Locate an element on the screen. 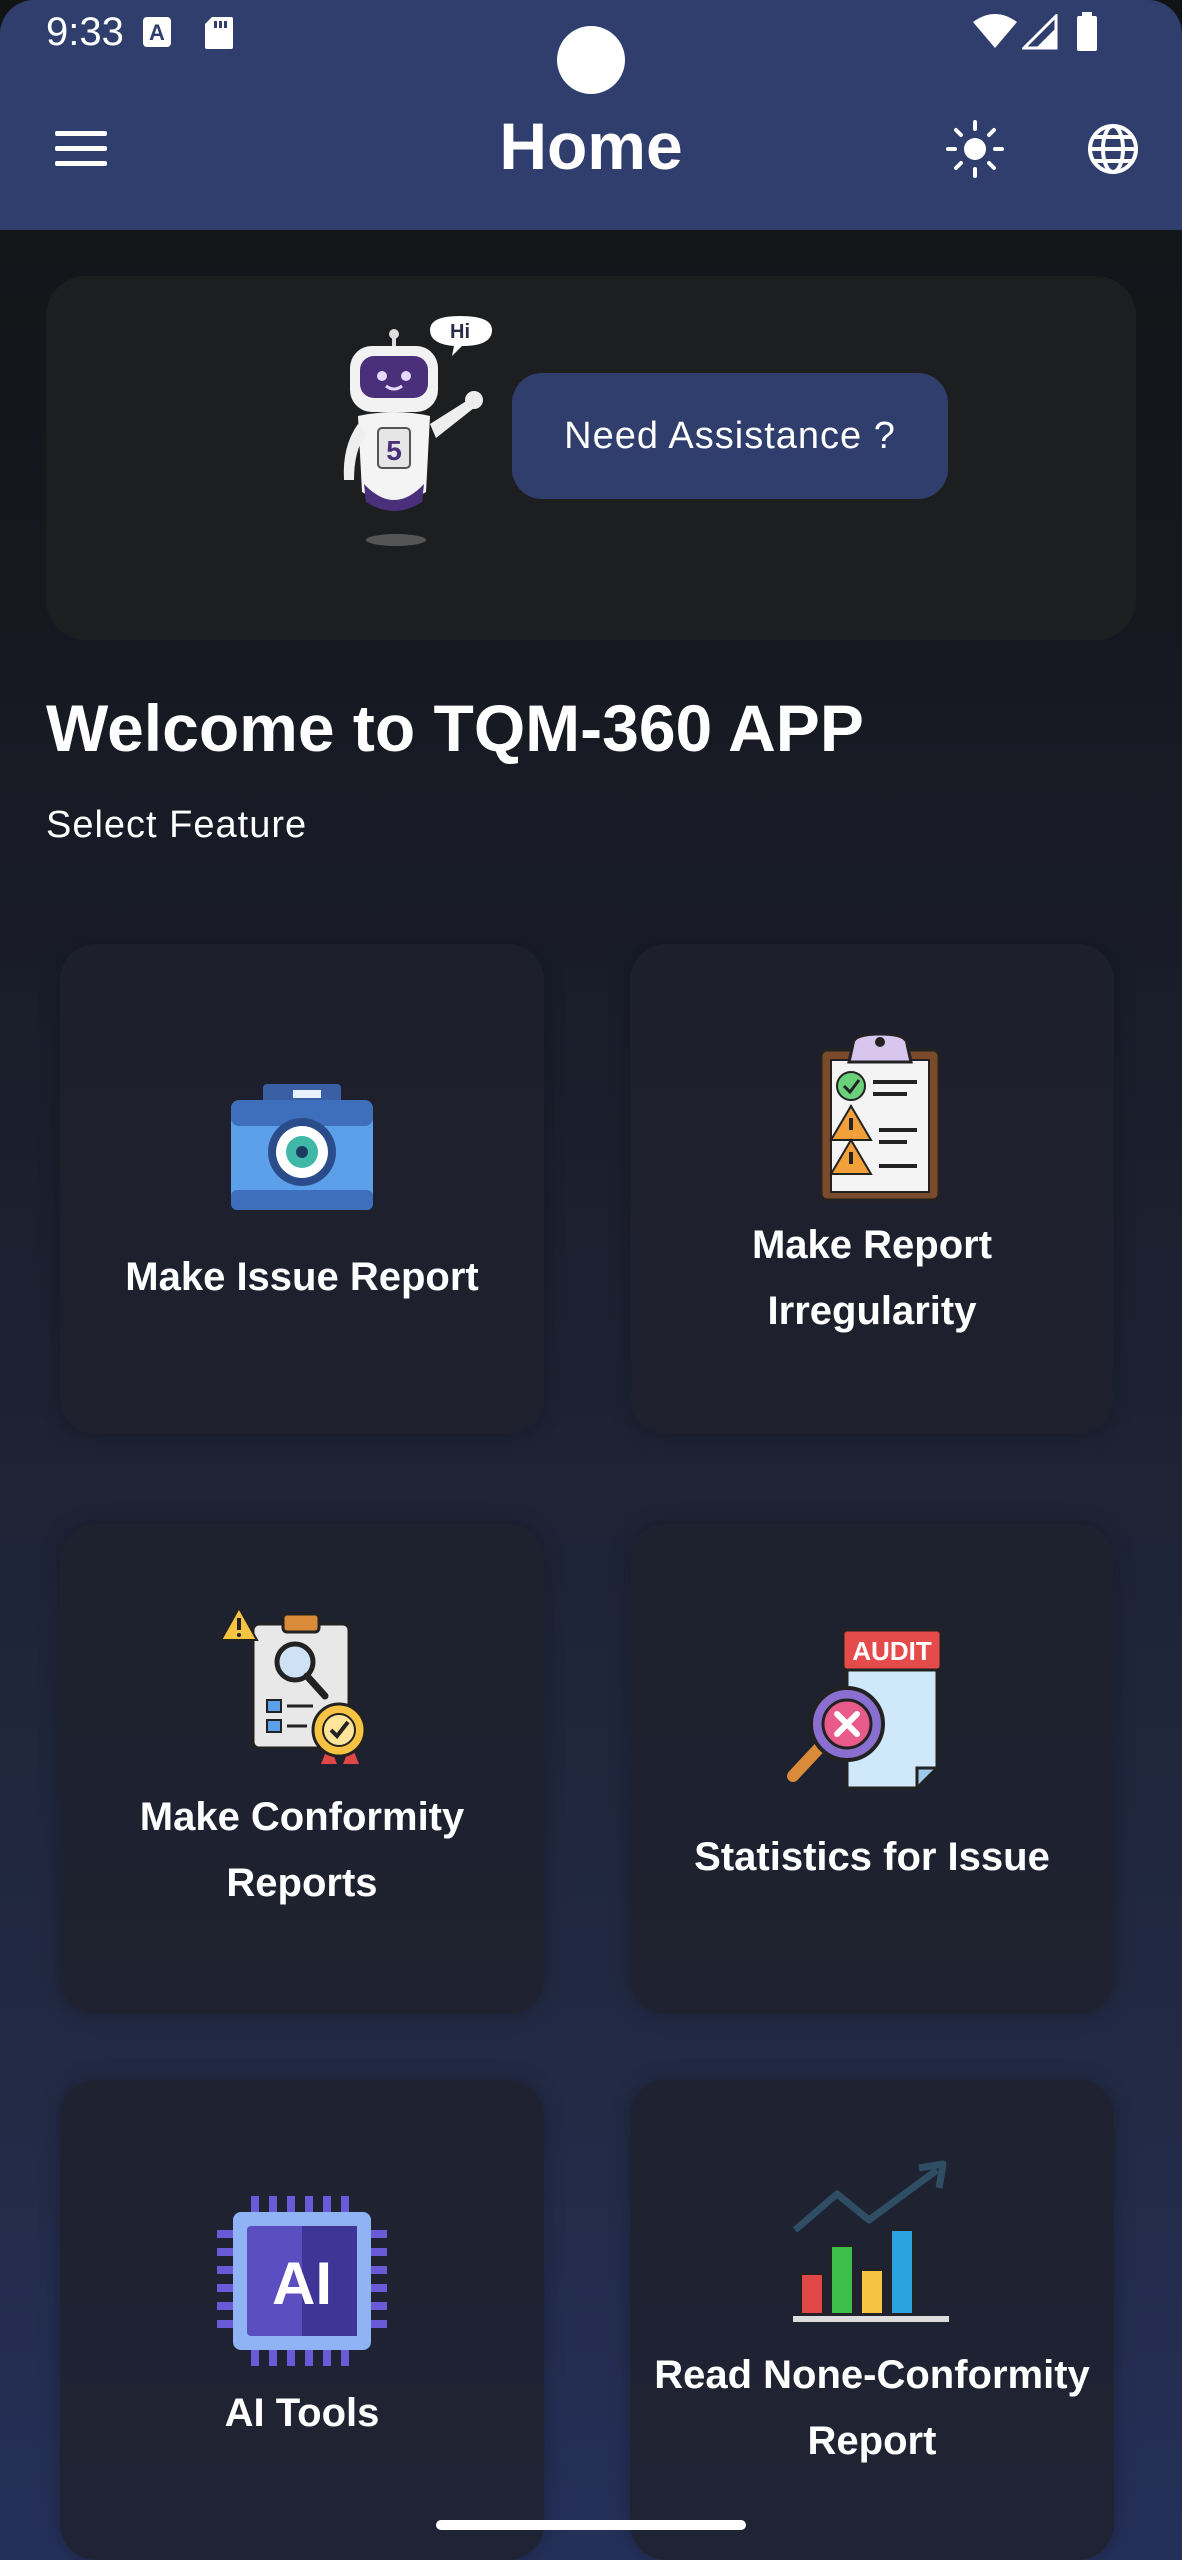 The height and width of the screenshot is (2560, 1182). feature-card-issue-report: Make Issue Report is located at coordinates (302, 1189).